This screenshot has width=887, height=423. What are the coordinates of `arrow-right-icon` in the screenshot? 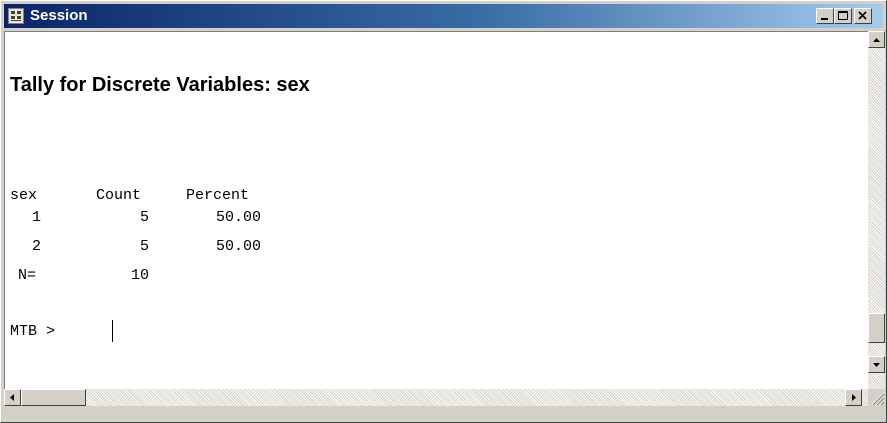 It's located at (854, 397).